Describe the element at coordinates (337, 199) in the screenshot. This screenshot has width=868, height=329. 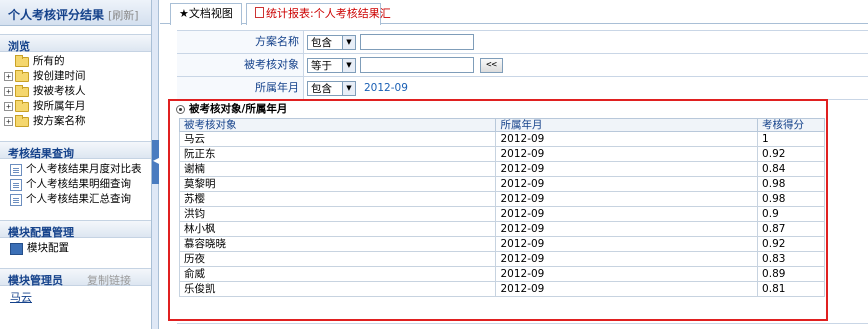
I see `cell-assessee: 苏樱` at that location.